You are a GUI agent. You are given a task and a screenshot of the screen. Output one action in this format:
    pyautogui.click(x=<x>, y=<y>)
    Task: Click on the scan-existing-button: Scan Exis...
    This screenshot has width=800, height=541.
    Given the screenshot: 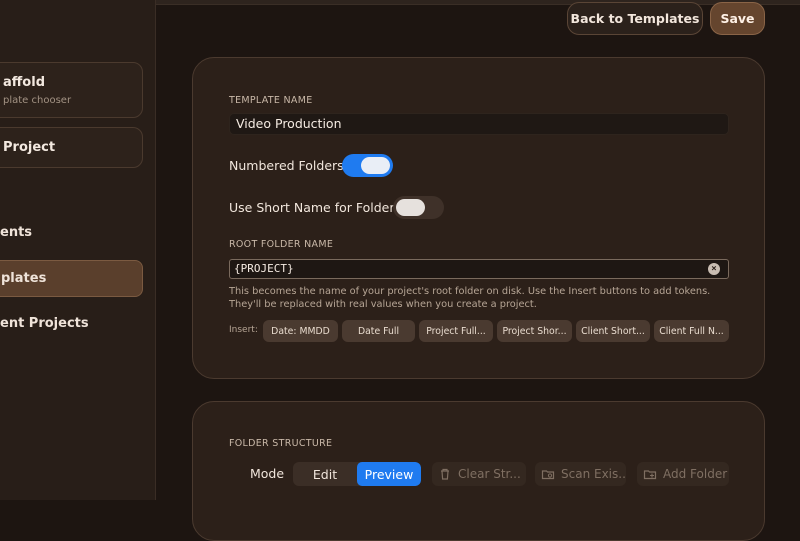 What is the action you would take?
    pyautogui.click(x=580, y=474)
    